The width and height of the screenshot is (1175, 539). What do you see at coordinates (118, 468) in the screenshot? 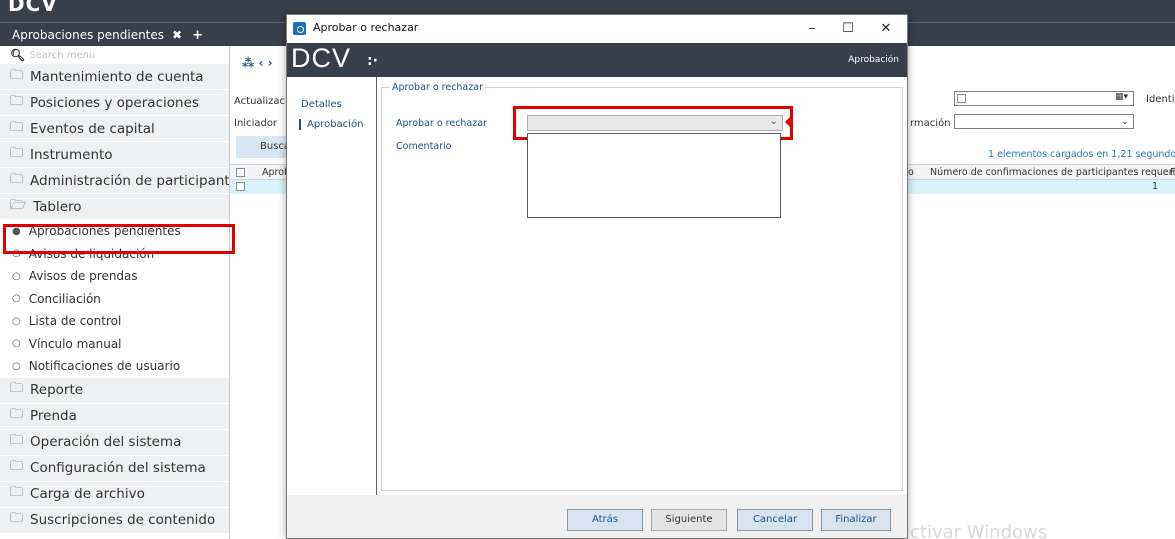
I see `sidebar-group-label: Configuración del sistema` at bounding box center [118, 468].